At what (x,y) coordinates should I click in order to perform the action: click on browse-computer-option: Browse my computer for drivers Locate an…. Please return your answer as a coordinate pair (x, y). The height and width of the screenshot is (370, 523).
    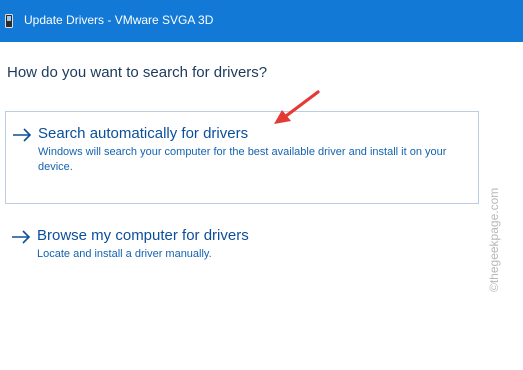
    Looking at the image, I should click on (242, 244).